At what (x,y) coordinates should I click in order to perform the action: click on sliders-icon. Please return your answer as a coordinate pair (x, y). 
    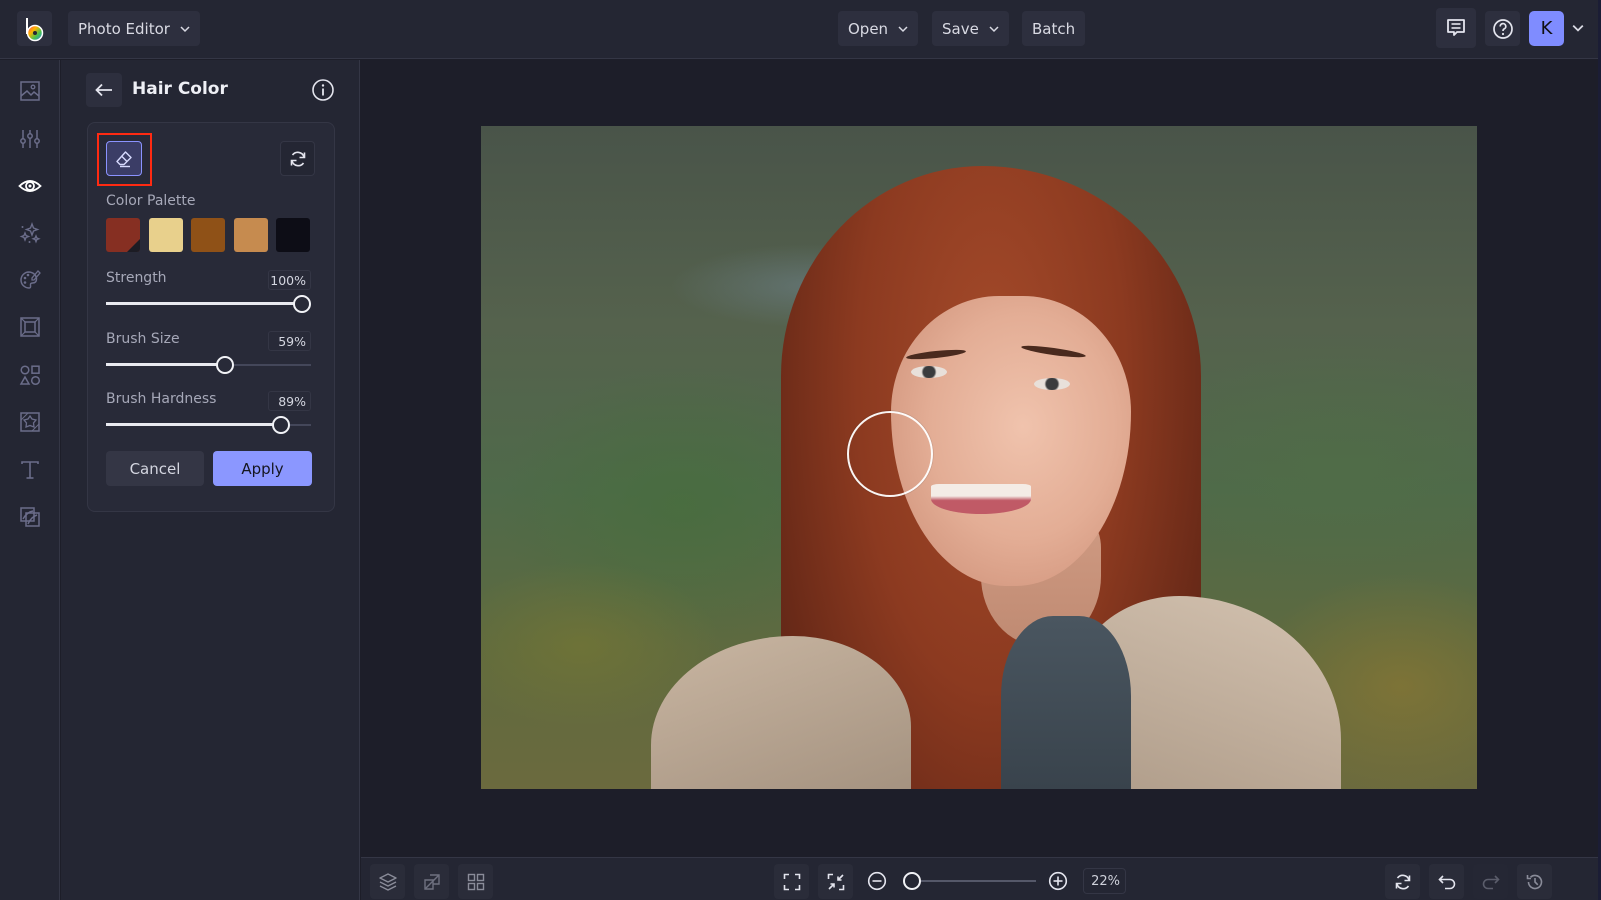
    Looking at the image, I should click on (30, 139).